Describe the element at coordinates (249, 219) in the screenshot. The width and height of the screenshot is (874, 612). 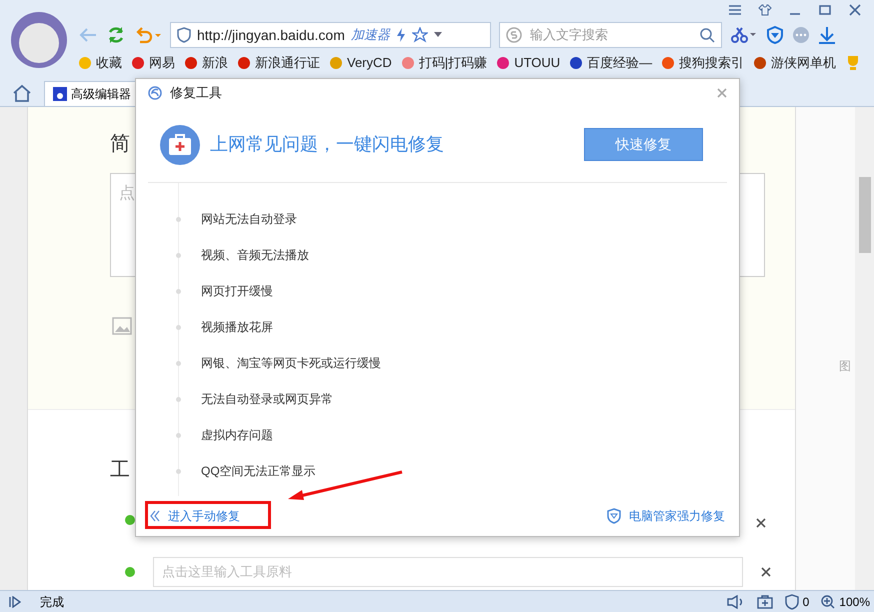
I see `issue-item: 网站无法自动登录` at that location.